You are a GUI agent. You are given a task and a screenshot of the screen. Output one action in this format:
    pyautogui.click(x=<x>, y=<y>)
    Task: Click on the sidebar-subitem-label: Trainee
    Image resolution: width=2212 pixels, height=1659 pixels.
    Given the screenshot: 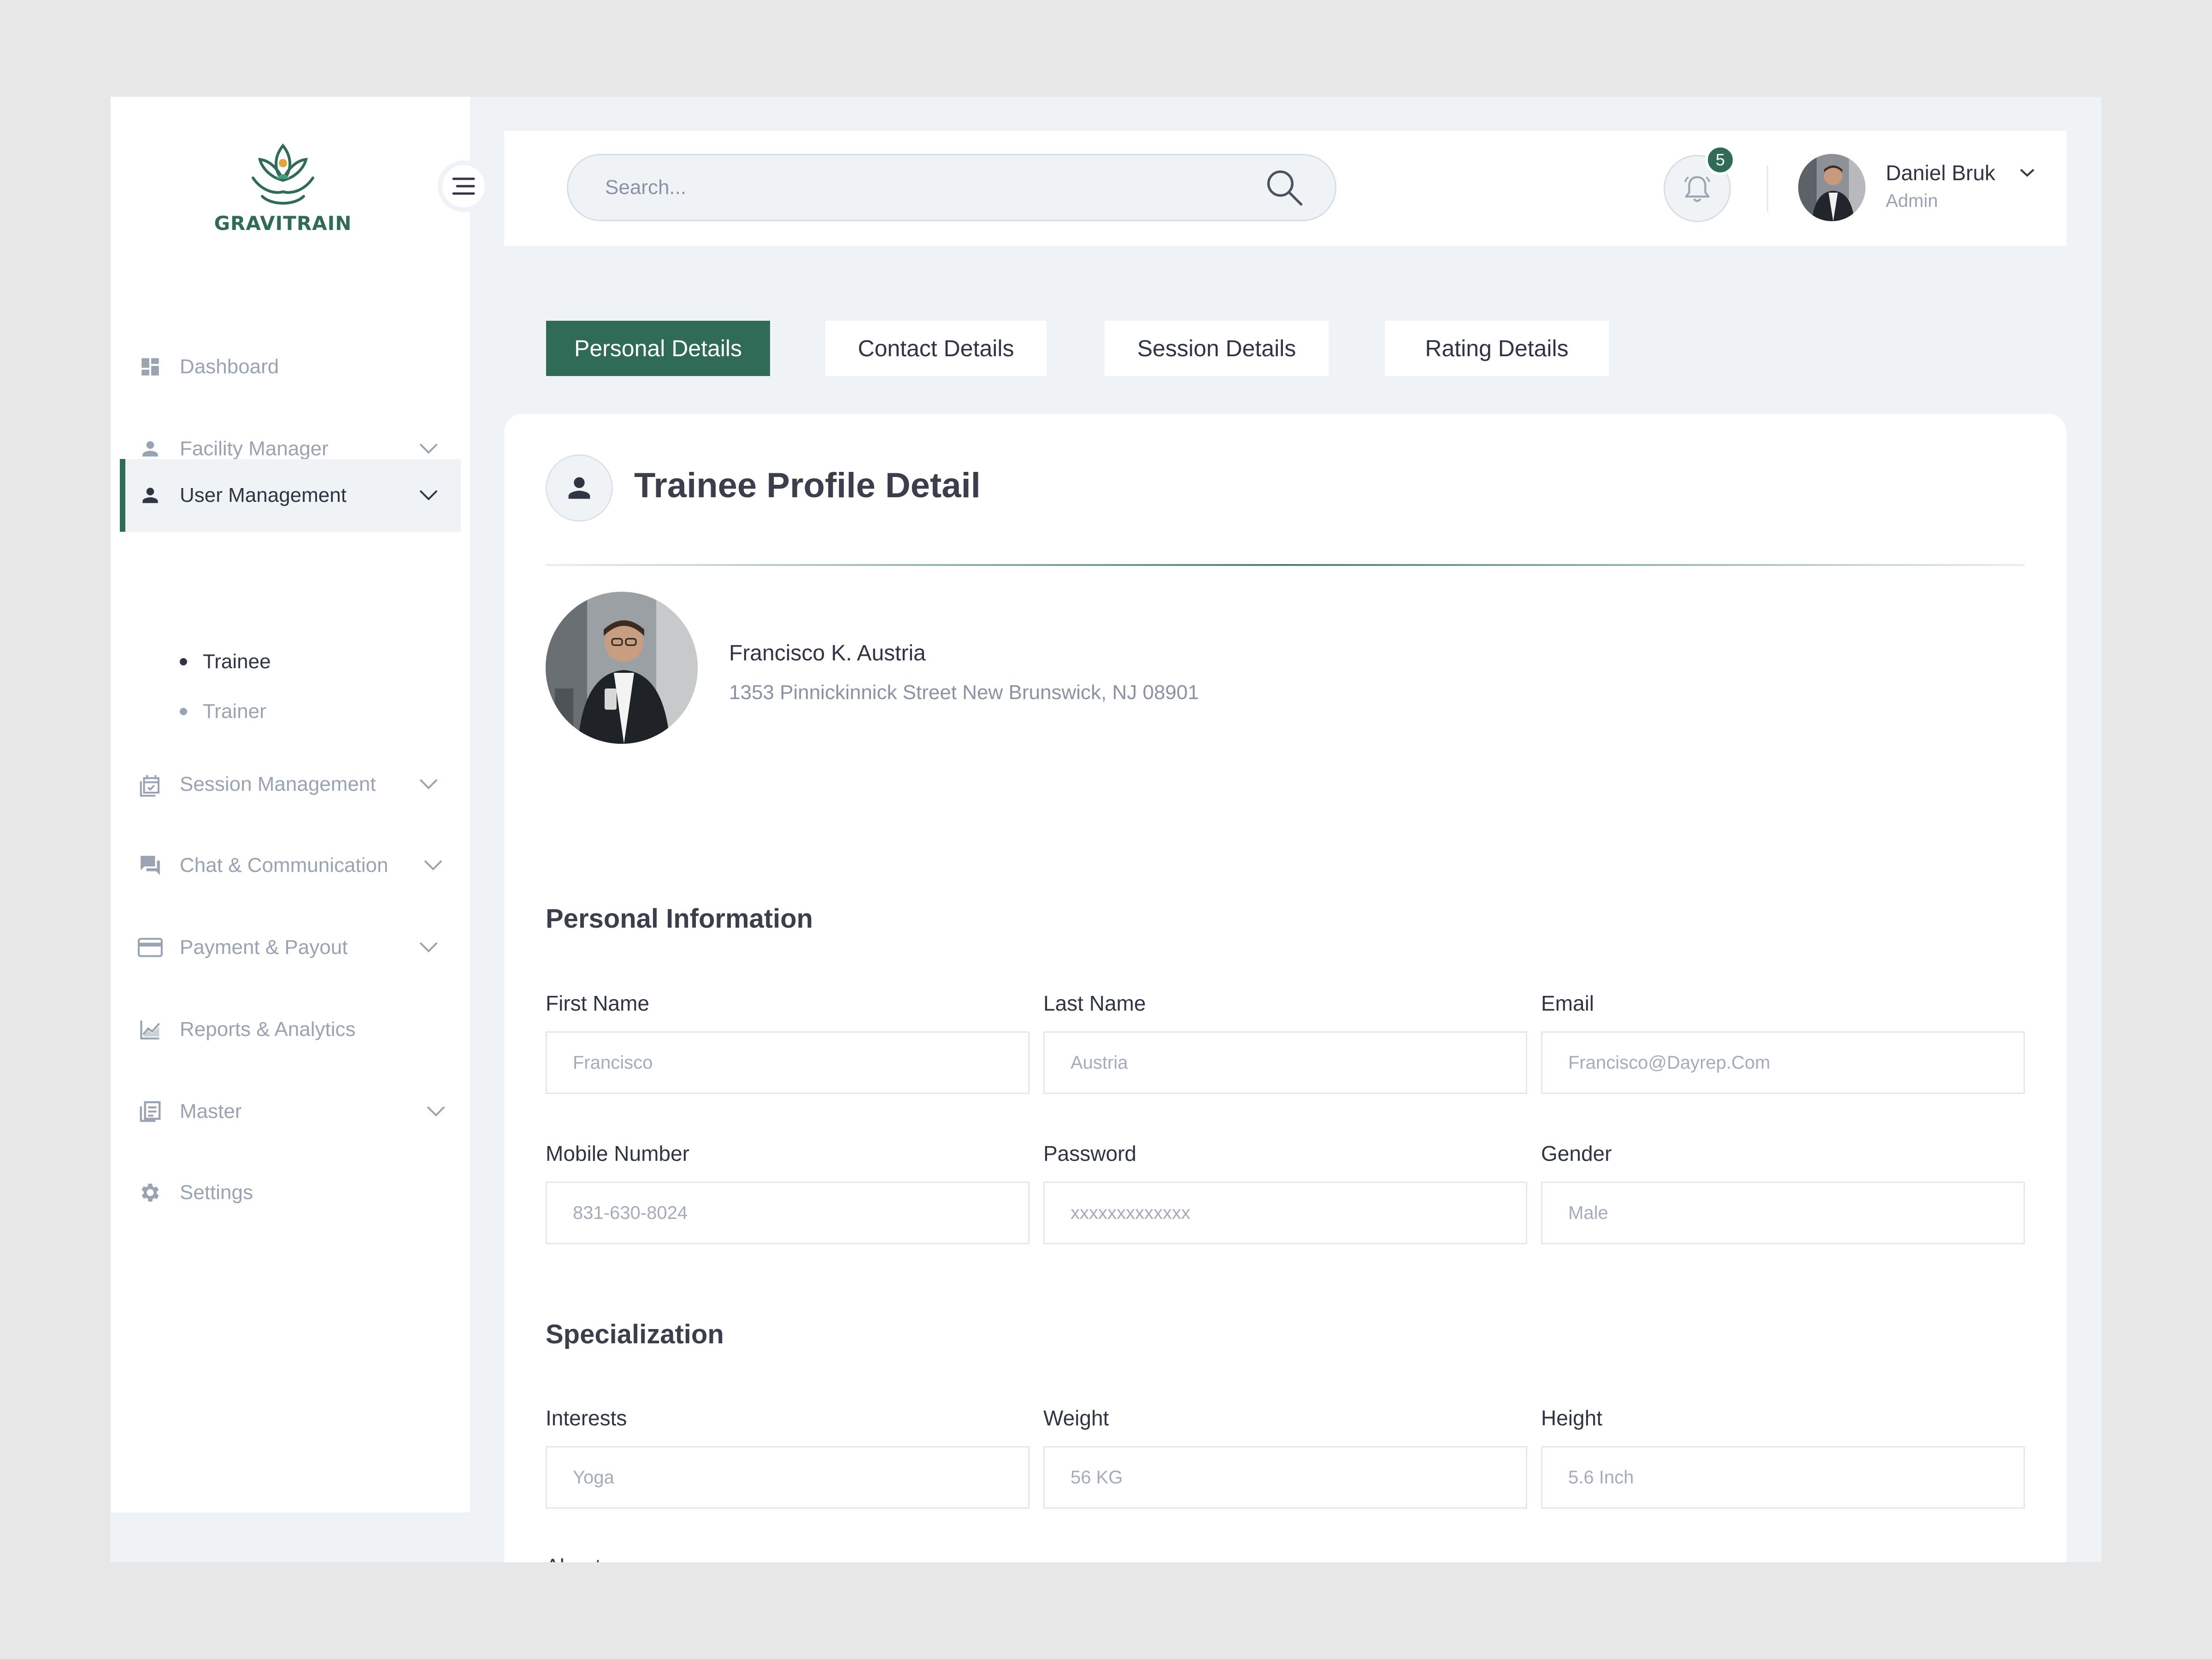 What is the action you would take?
    pyautogui.click(x=237, y=661)
    